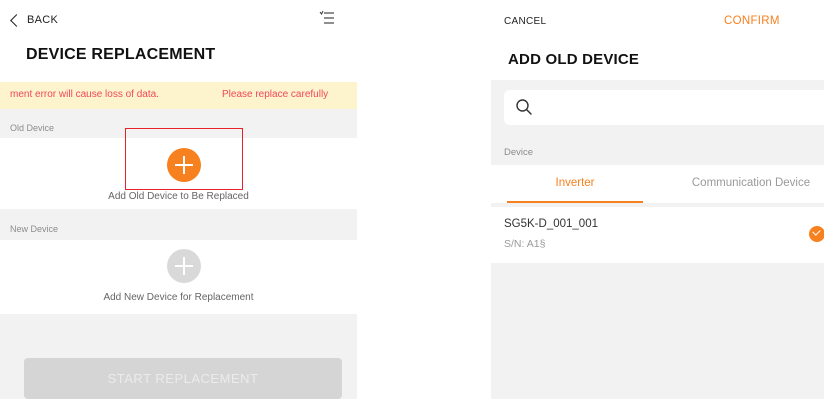 The image size is (824, 399). I want to click on old-device-card: Add Old Device to Be Replaced, so click(178, 173).